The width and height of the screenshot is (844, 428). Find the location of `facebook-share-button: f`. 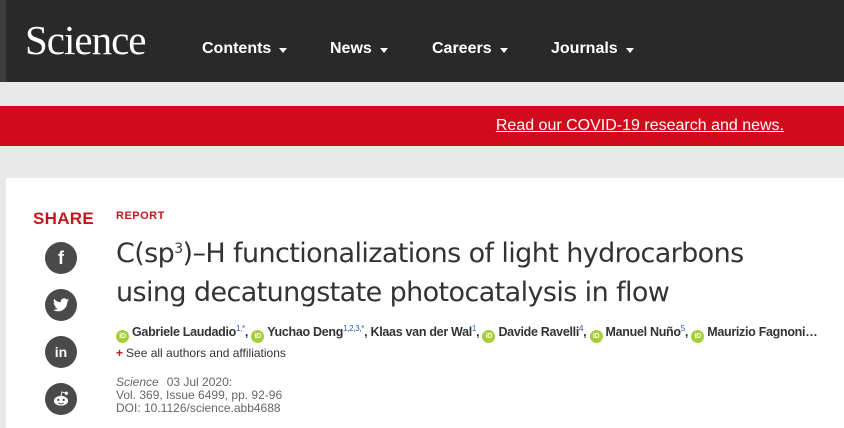

facebook-share-button: f is located at coordinates (61, 258).